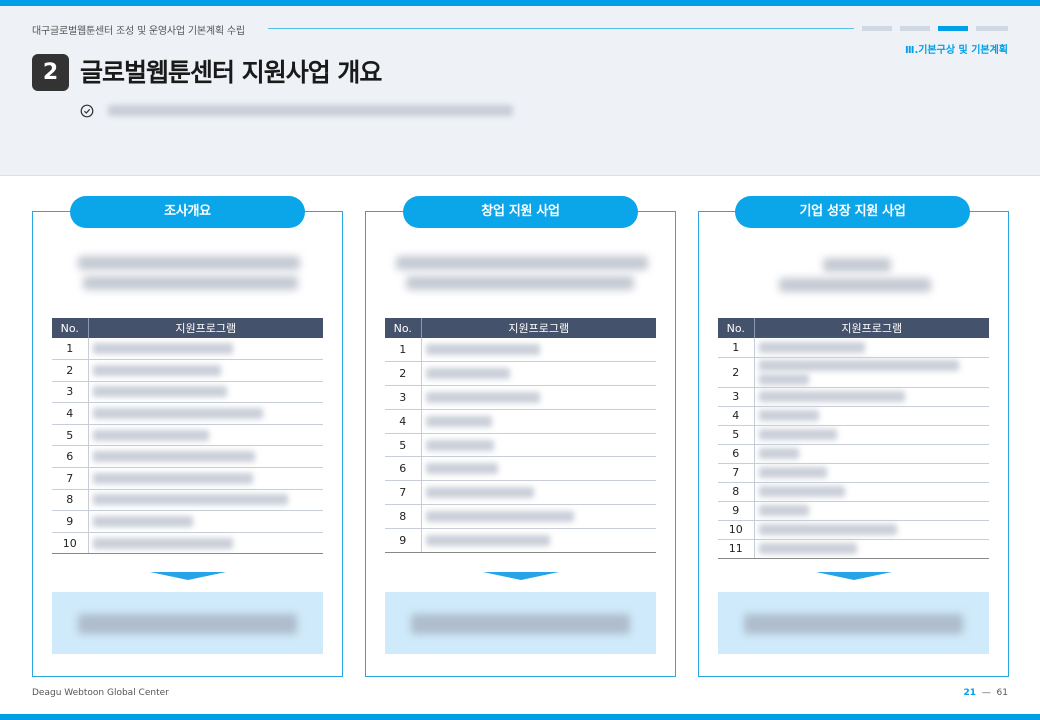 Image resolution: width=1040 pixels, height=720 pixels. Describe the element at coordinates (87, 111) in the screenshot. I see `check-circle-icon` at that location.